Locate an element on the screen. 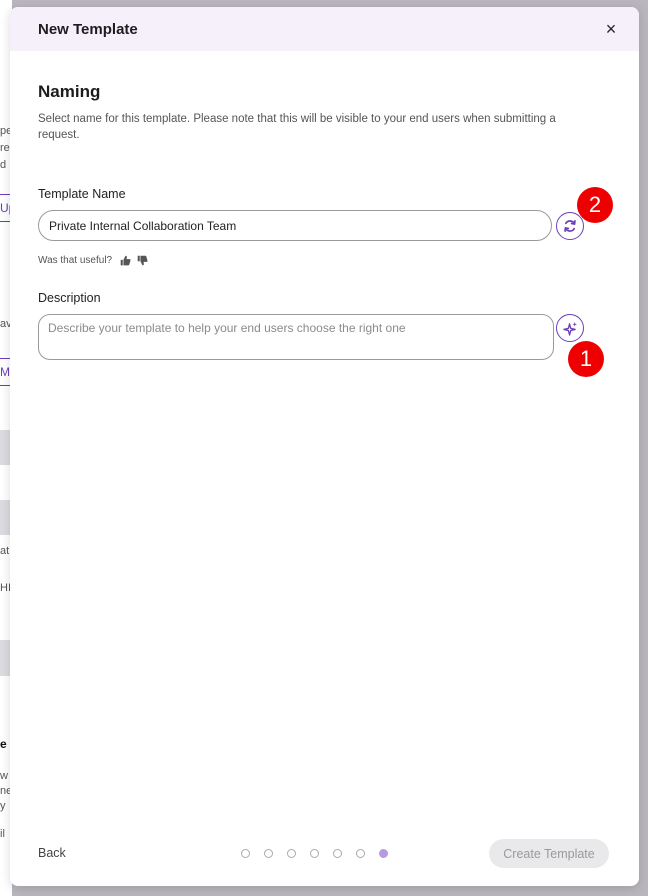 Image resolution: width=648 pixels, height=896 pixels. regenerate-name-button is located at coordinates (570, 226).